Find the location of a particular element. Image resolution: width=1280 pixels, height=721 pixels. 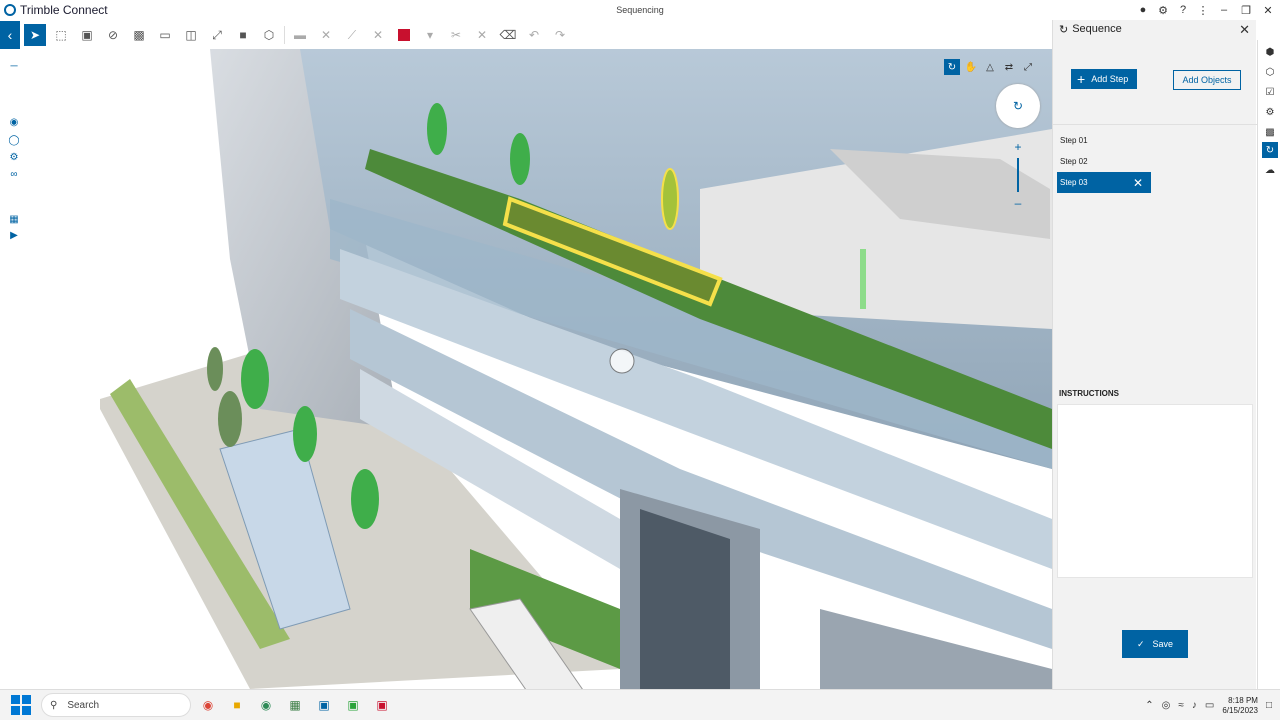

play-icon: ▶ is located at coordinates (14, 235).